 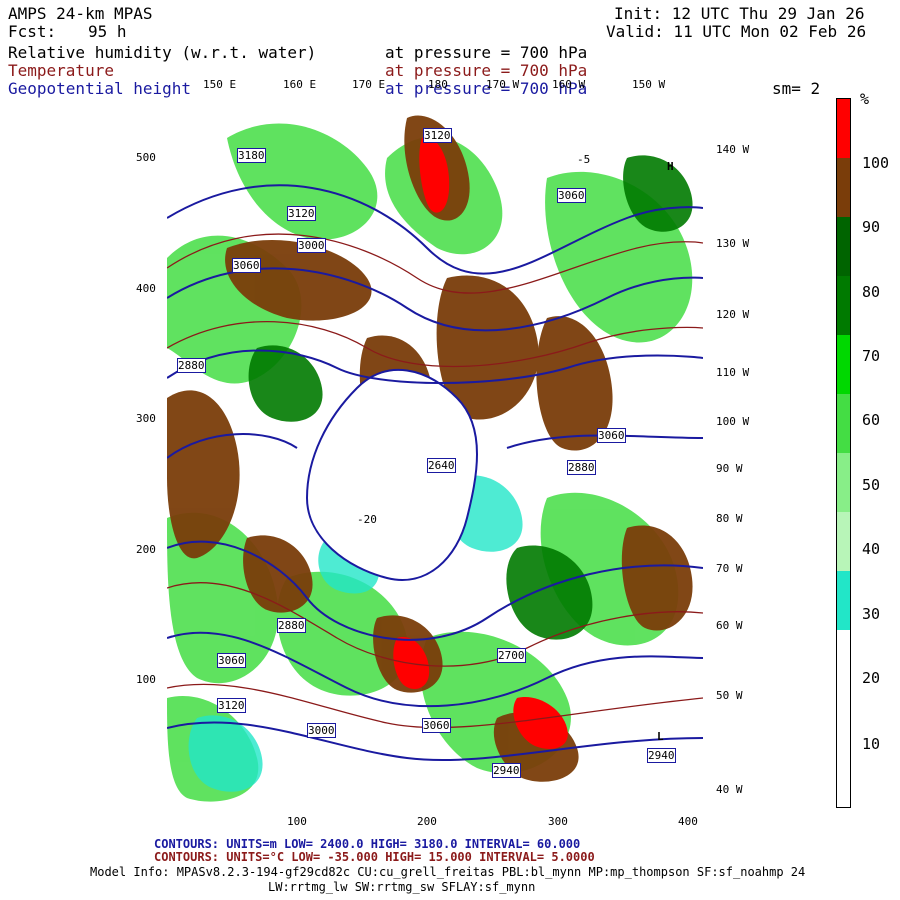 What do you see at coordinates (146, 679) in the screenshot?
I see `y-axis-tick: 100` at bounding box center [146, 679].